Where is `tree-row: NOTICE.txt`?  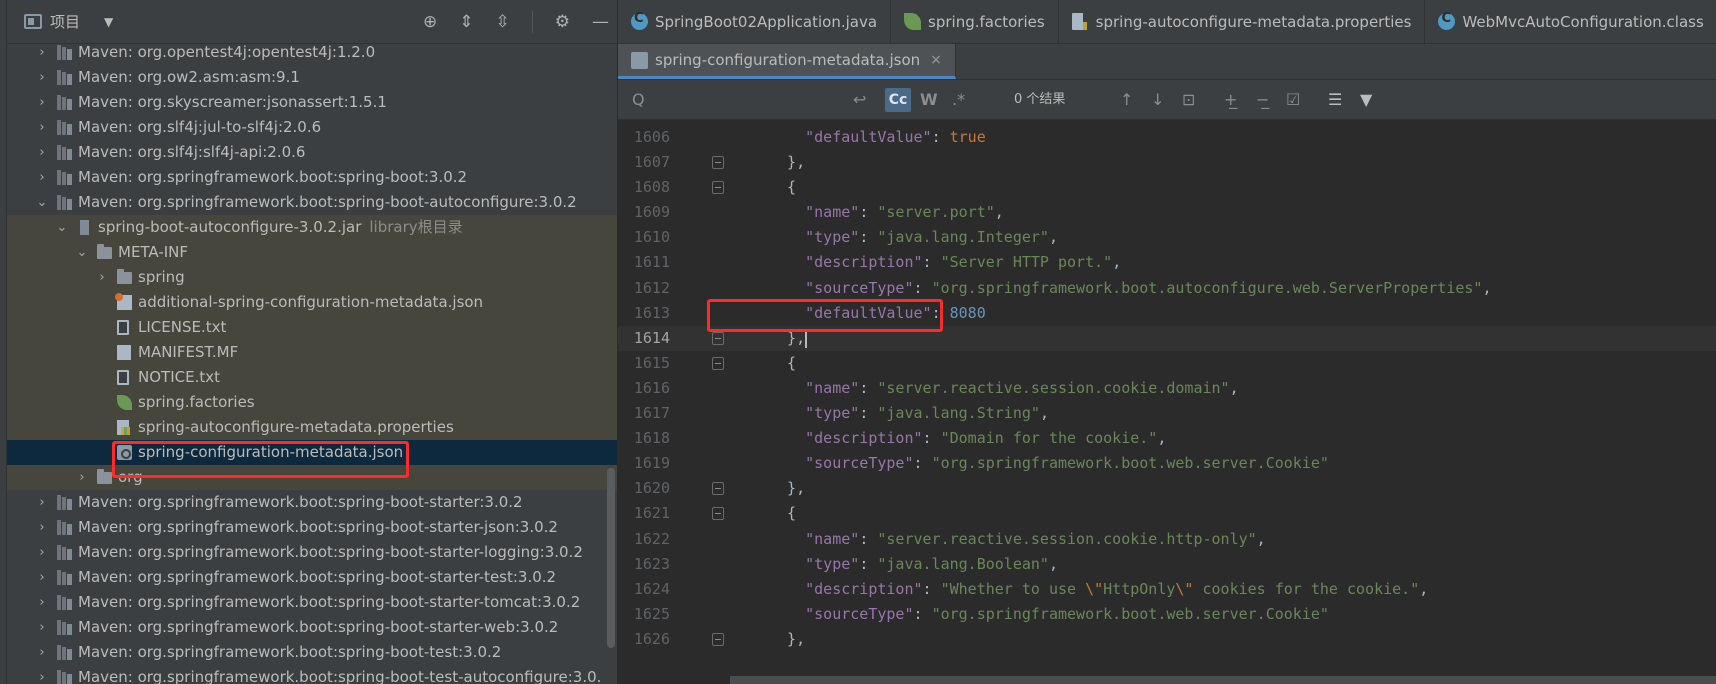 tree-row: NOTICE.txt is located at coordinates (312, 377).